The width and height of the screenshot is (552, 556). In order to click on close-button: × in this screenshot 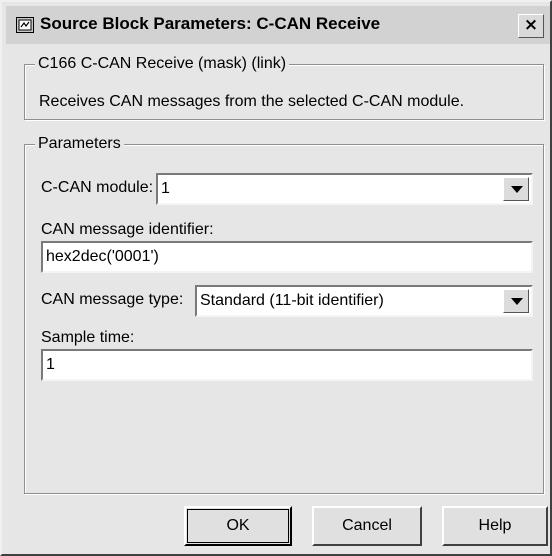, I will do `click(531, 26)`.